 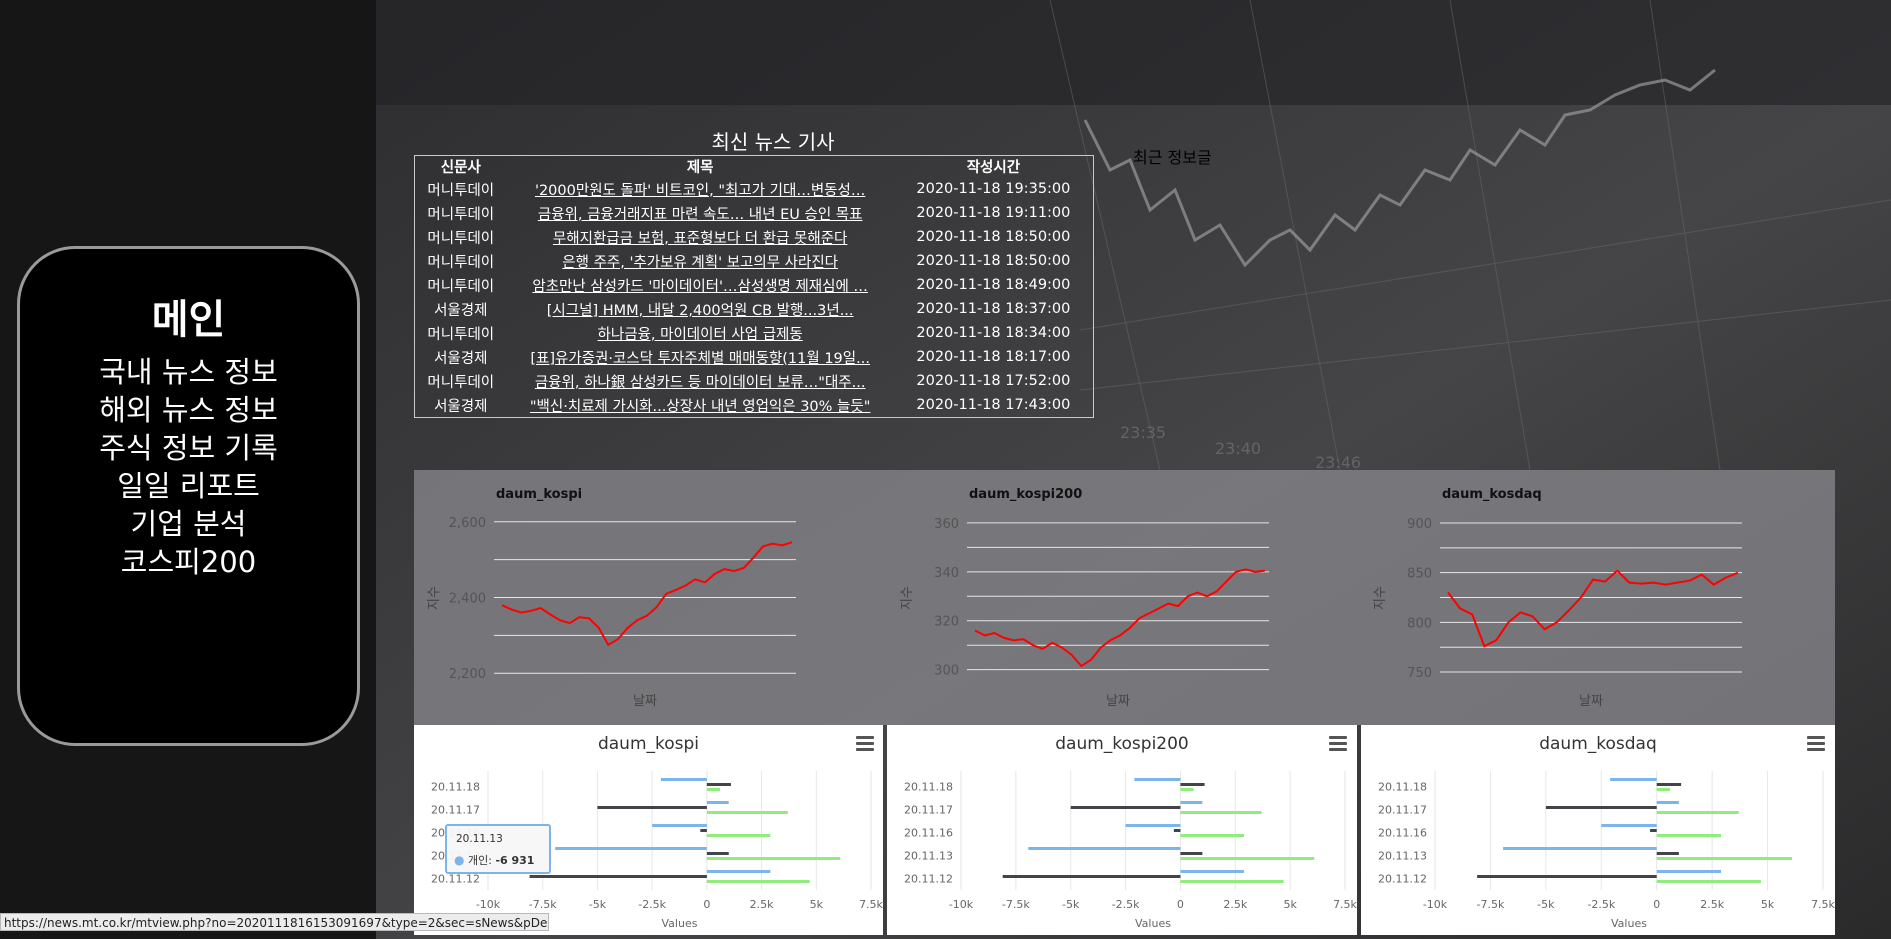 What do you see at coordinates (188, 316) in the screenshot?
I see `menu-title: 메인` at bounding box center [188, 316].